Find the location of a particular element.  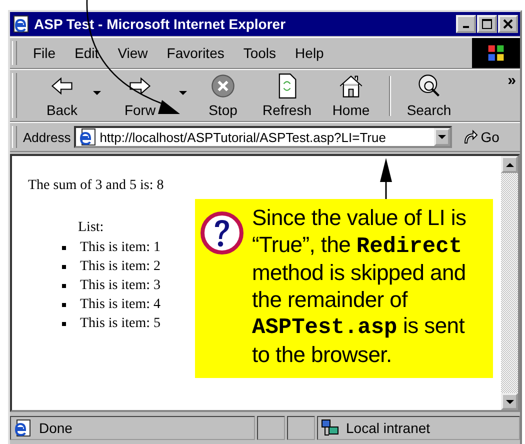

caret-icon is located at coordinates (442, 137).